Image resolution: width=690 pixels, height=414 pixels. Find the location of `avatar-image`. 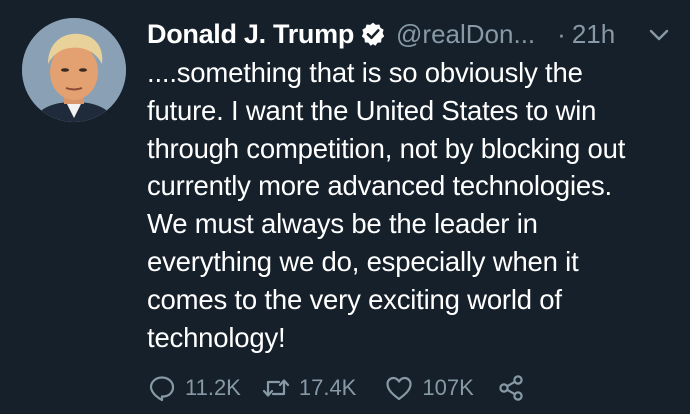

avatar-image is located at coordinates (74, 70).